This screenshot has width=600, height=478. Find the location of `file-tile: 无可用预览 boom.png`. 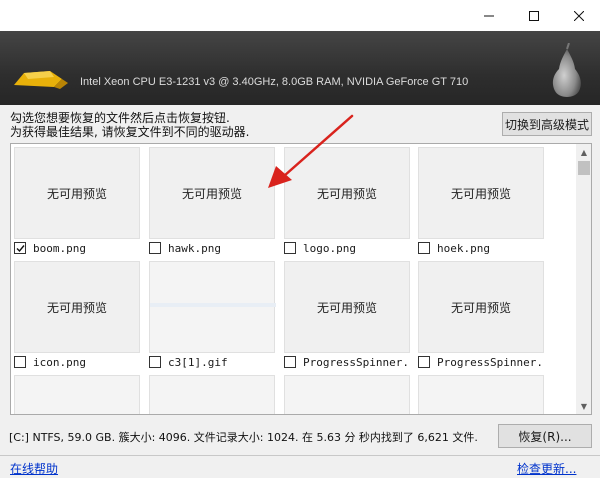

file-tile: 无可用预览 boom.png is located at coordinates (77, 201).